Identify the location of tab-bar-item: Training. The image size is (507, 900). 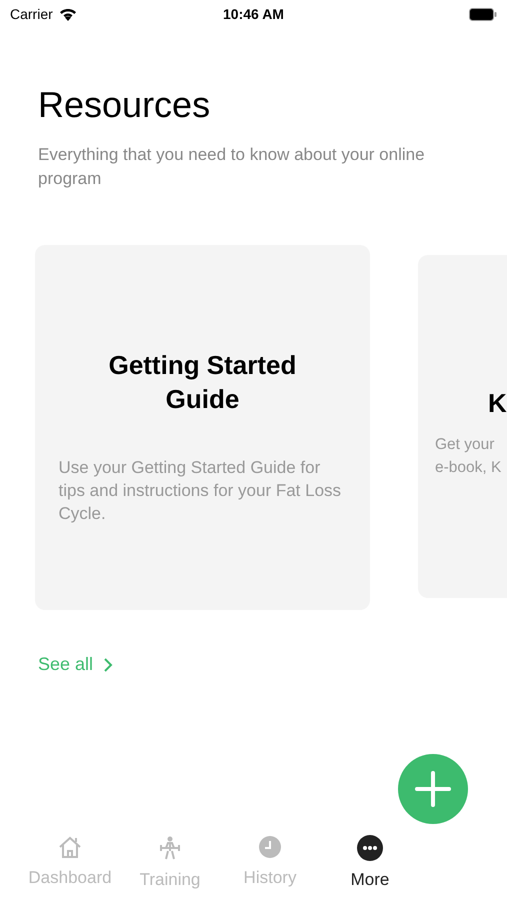
(170, 863).